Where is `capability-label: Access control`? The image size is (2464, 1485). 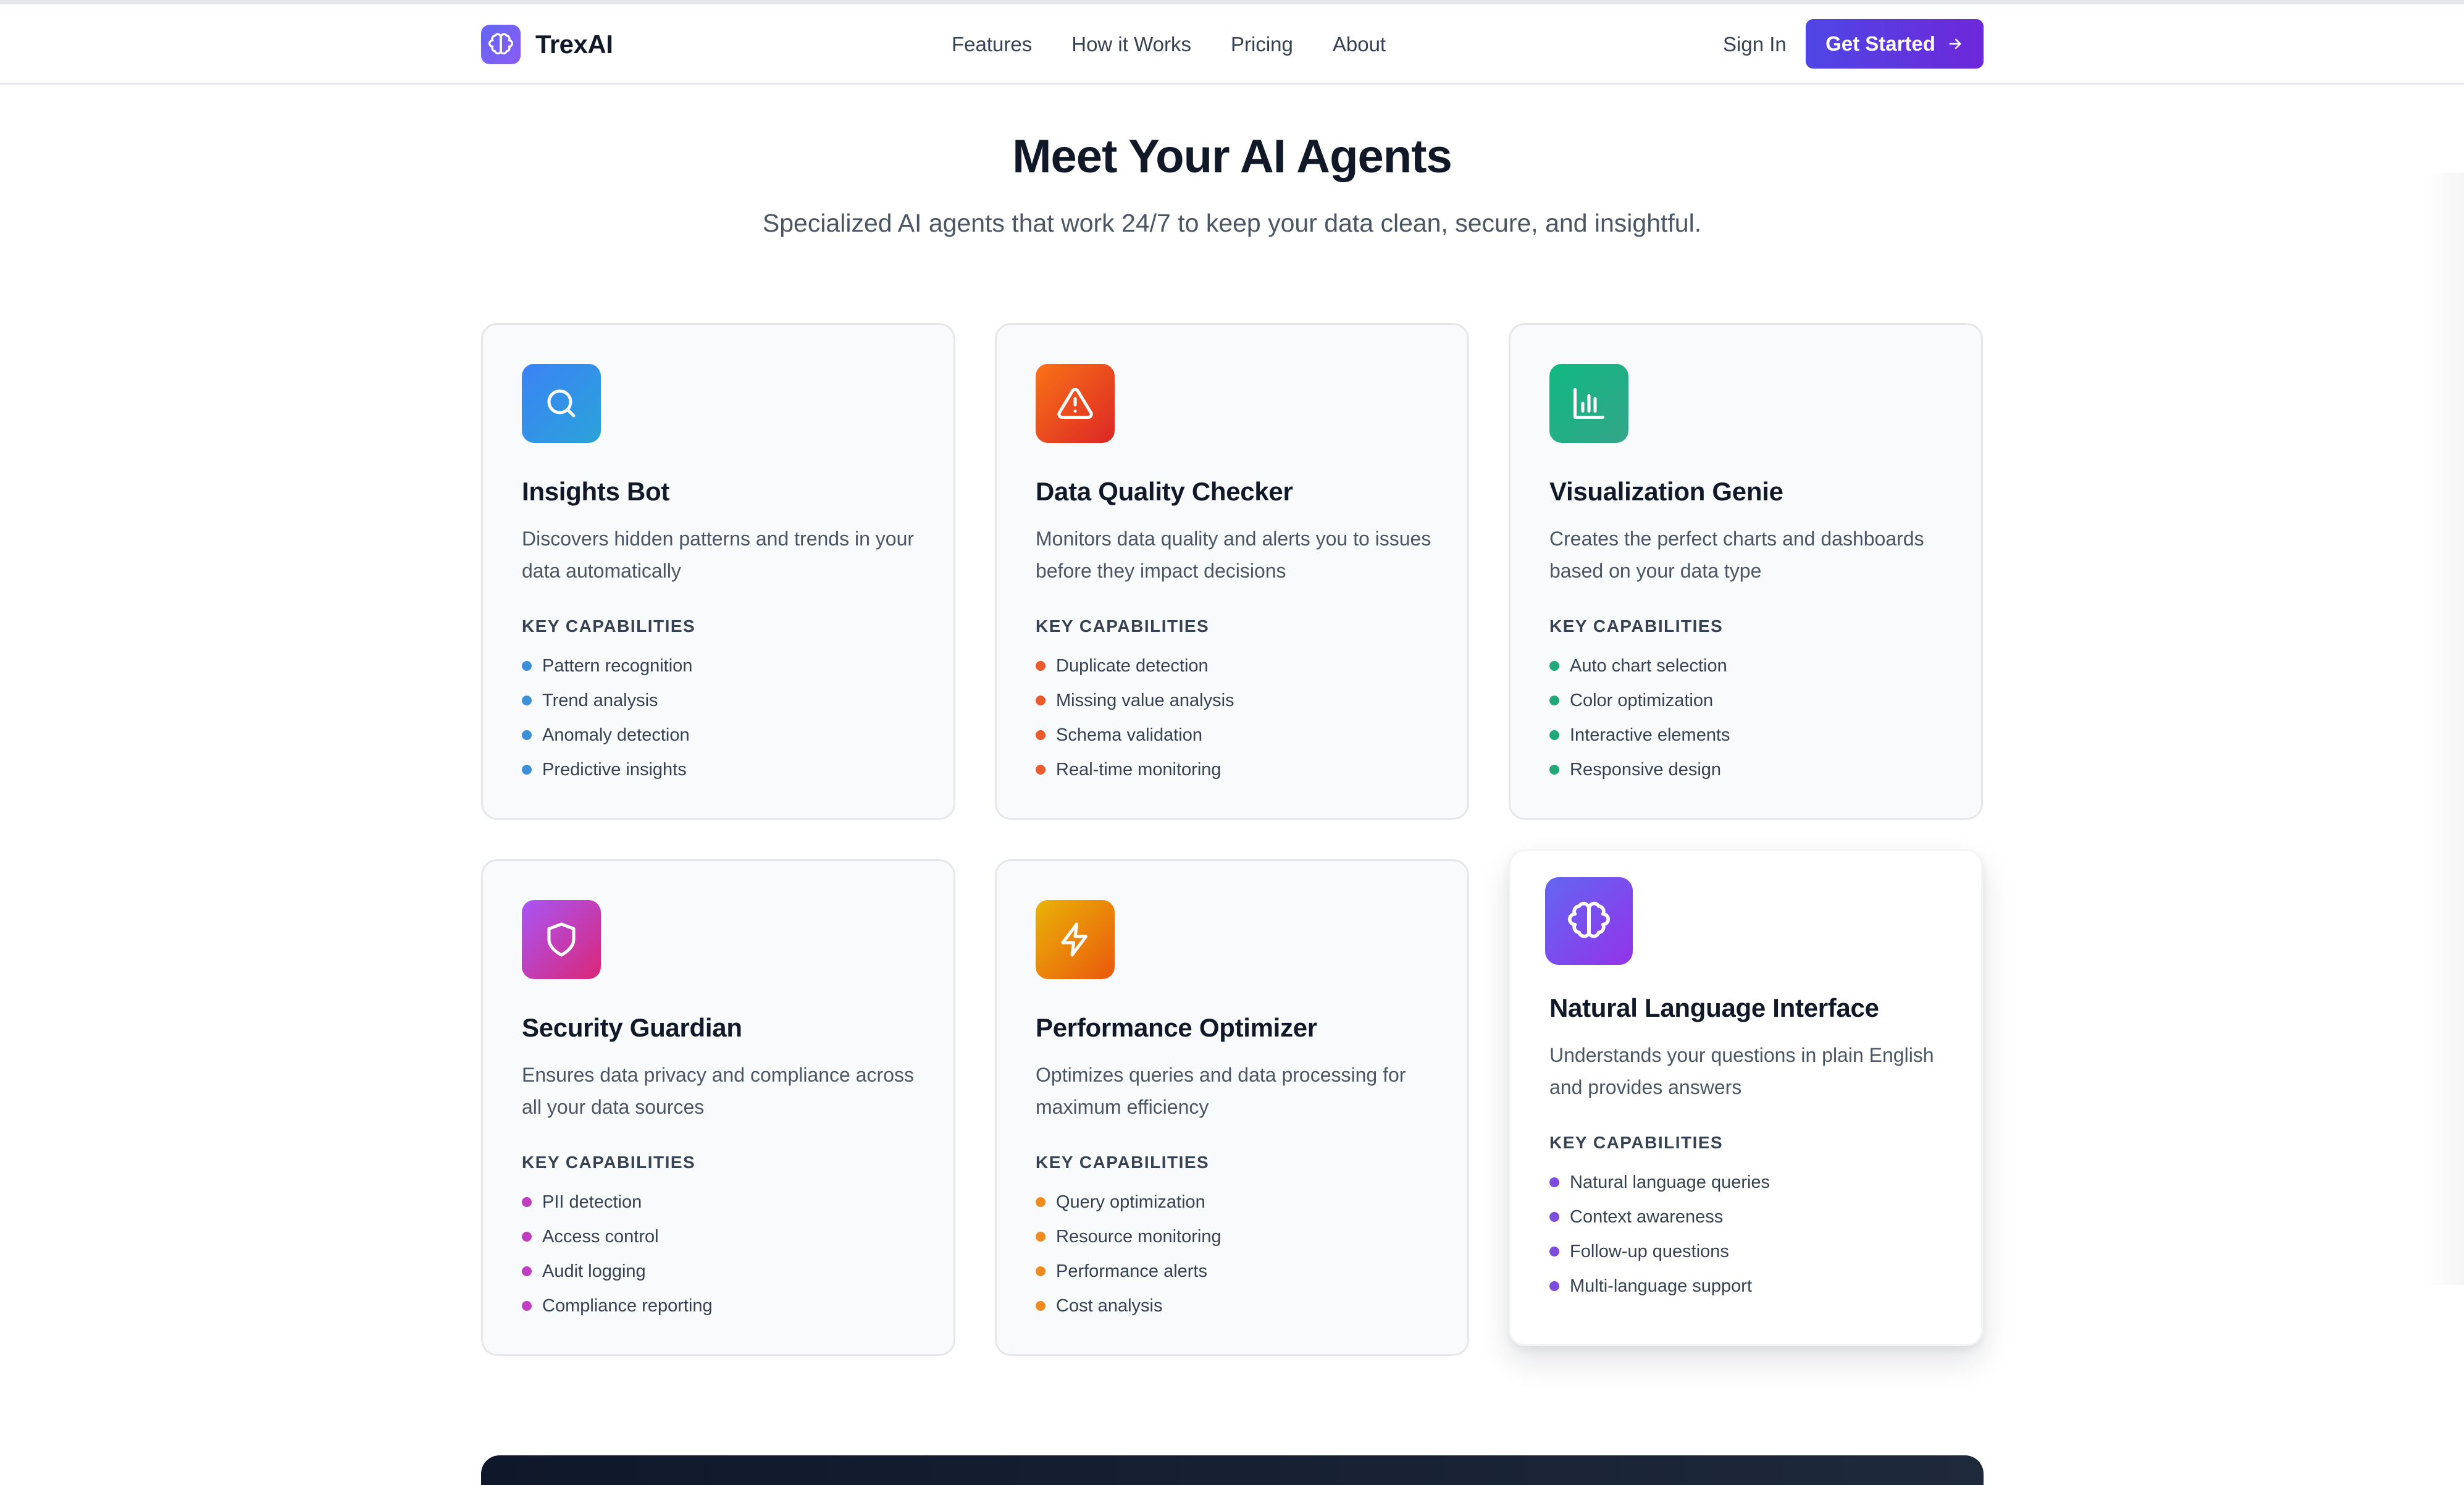
capability-label: Access control is located at coordinates (601, 1236).